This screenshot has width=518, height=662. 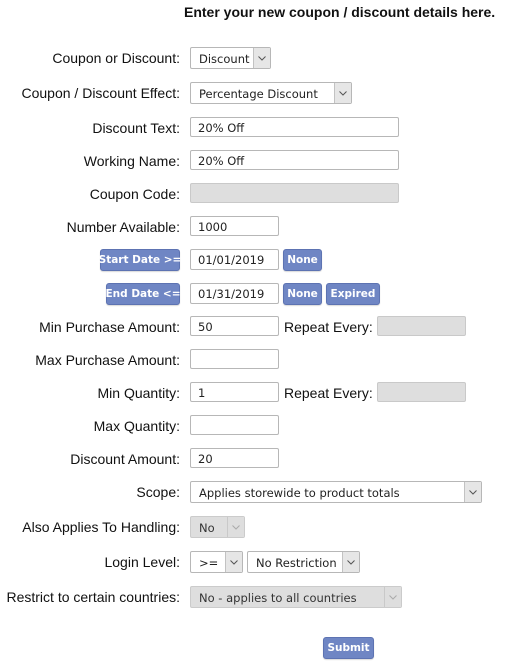 What do you see at coordinates (294, 193) in the screenshot?
I see `coupon-code-input` at bounding box center [294, 193].